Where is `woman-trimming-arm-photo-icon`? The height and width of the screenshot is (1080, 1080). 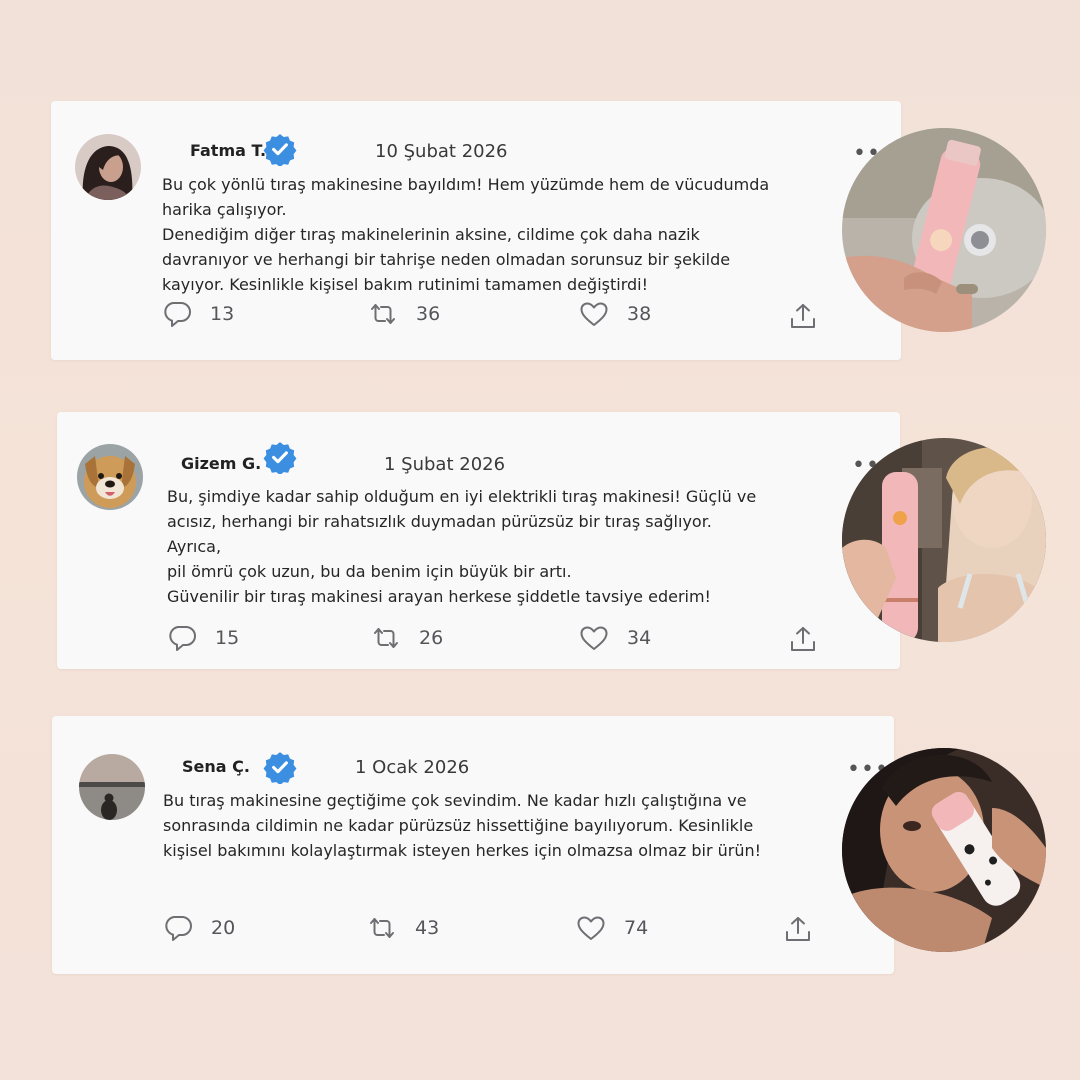 woman-trimming-arm-photo-icon is located at coordinates (944, 850).